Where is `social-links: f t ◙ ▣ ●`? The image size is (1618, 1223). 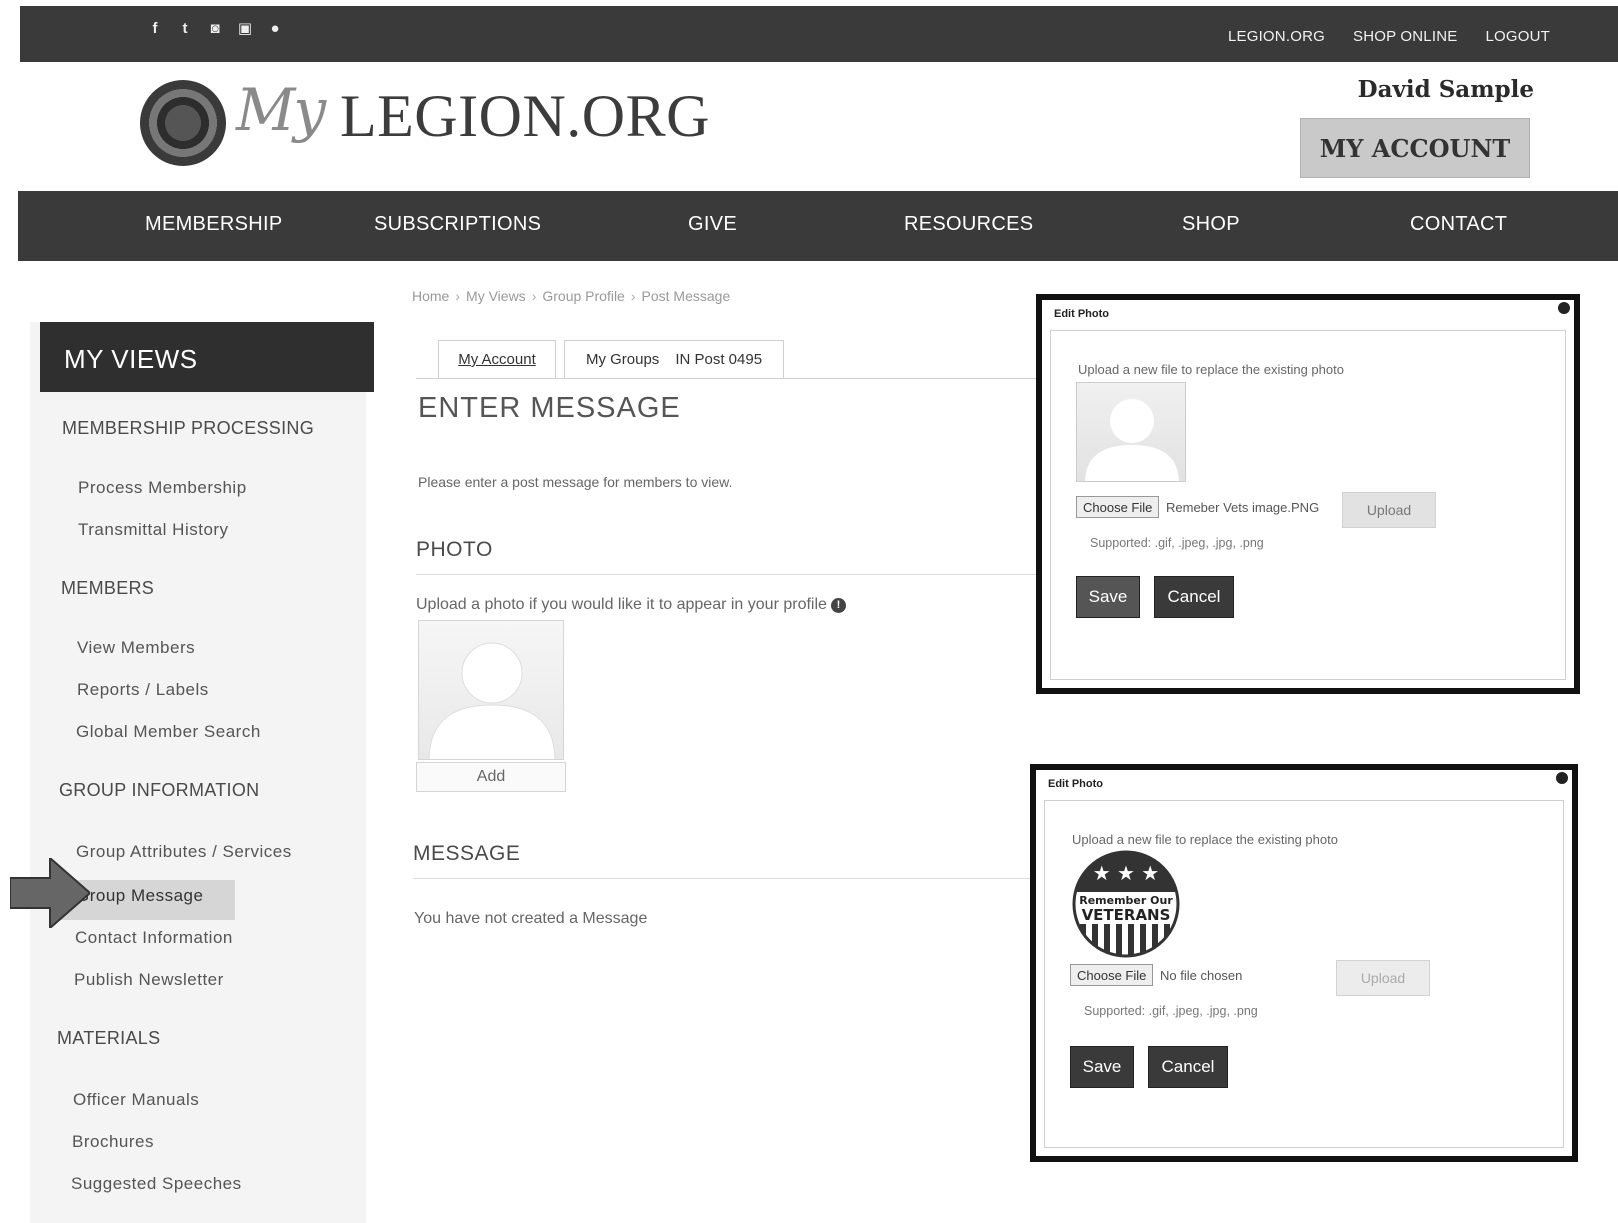 social-links: f t ◙ ▣ ● is located at coordinates (215, 29).